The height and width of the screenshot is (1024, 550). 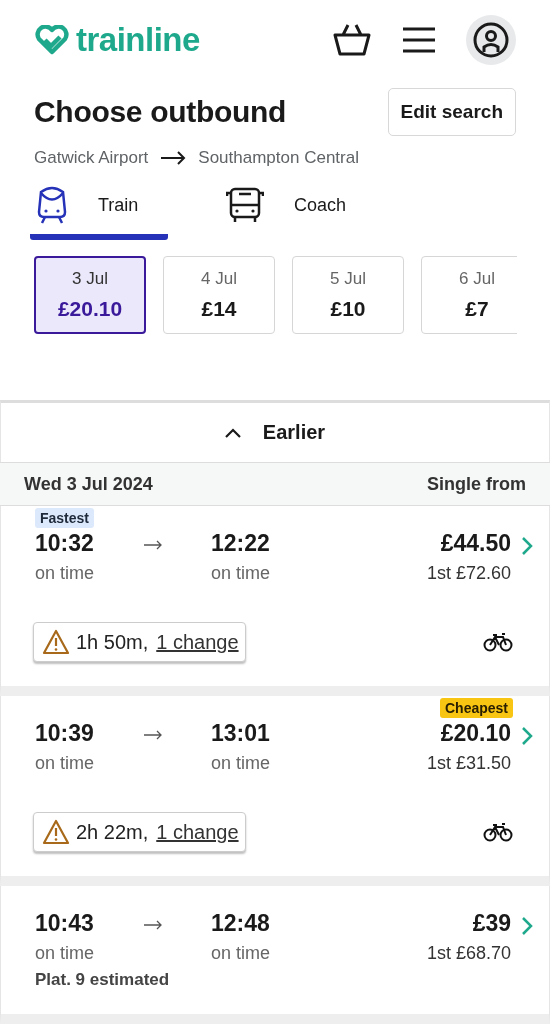 What do you see at coordinates (468, 763) in the screenshot?
I see `first-class-price: 1st £31.50` at bounding box center [468, 763].